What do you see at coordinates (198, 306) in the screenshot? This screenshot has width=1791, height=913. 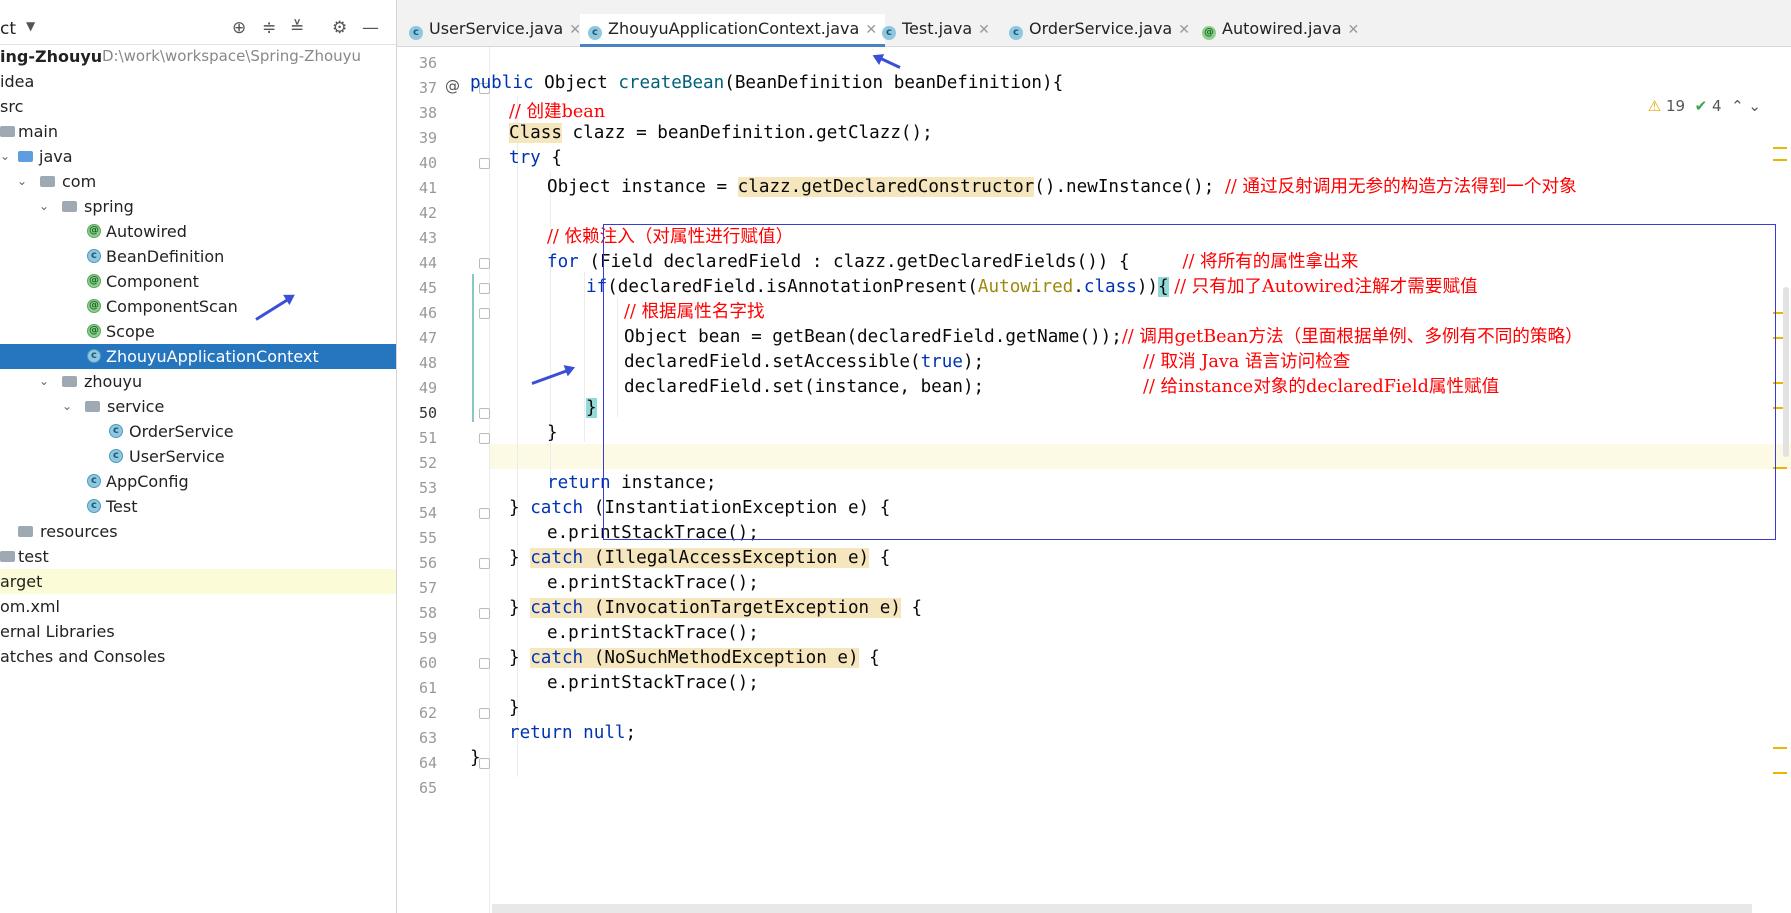 I see `tree-item: @ ComponentScan` at bounding box center [198, 306].